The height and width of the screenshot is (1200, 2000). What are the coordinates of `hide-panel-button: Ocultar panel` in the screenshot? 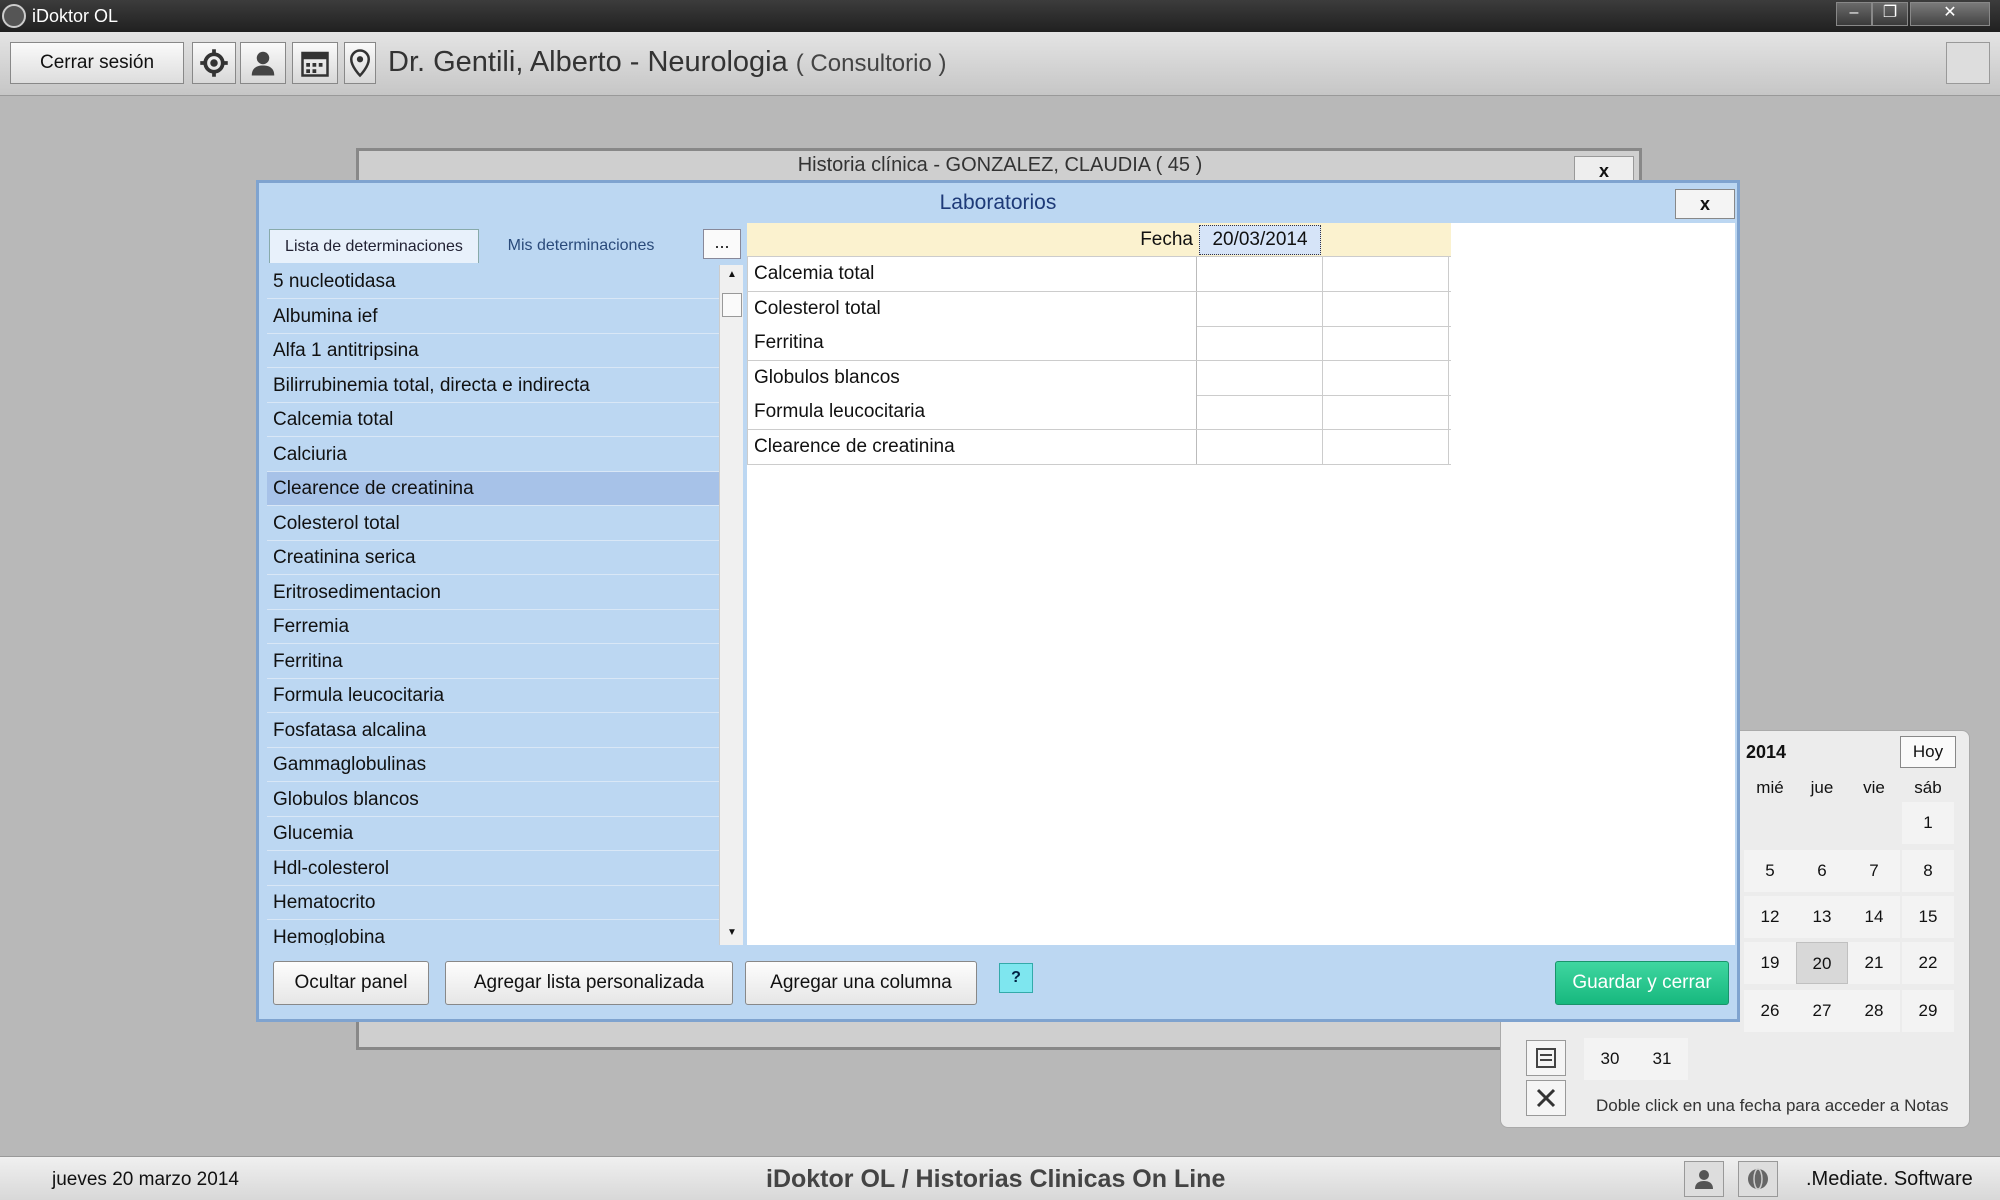 It's located at (351, 983).